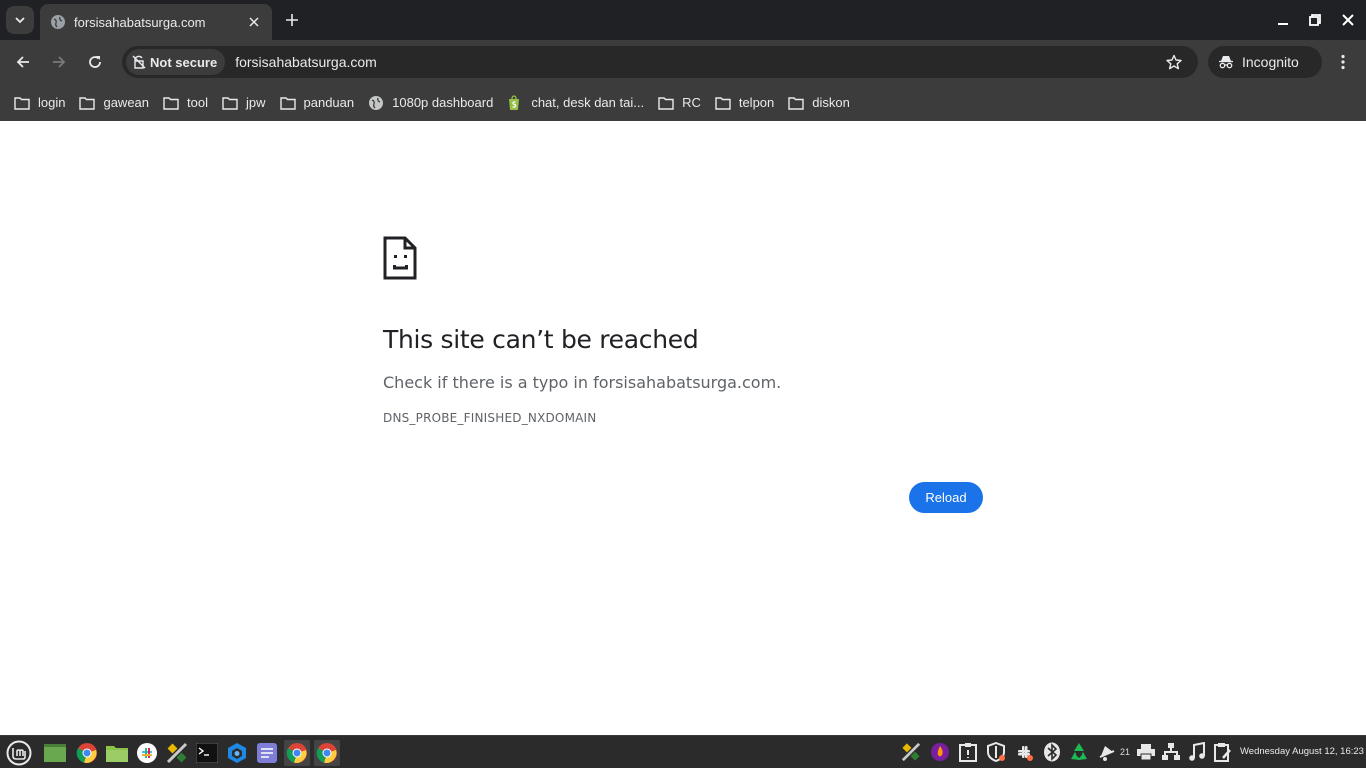  I want to click on restore-icon, so click(1315, 20).